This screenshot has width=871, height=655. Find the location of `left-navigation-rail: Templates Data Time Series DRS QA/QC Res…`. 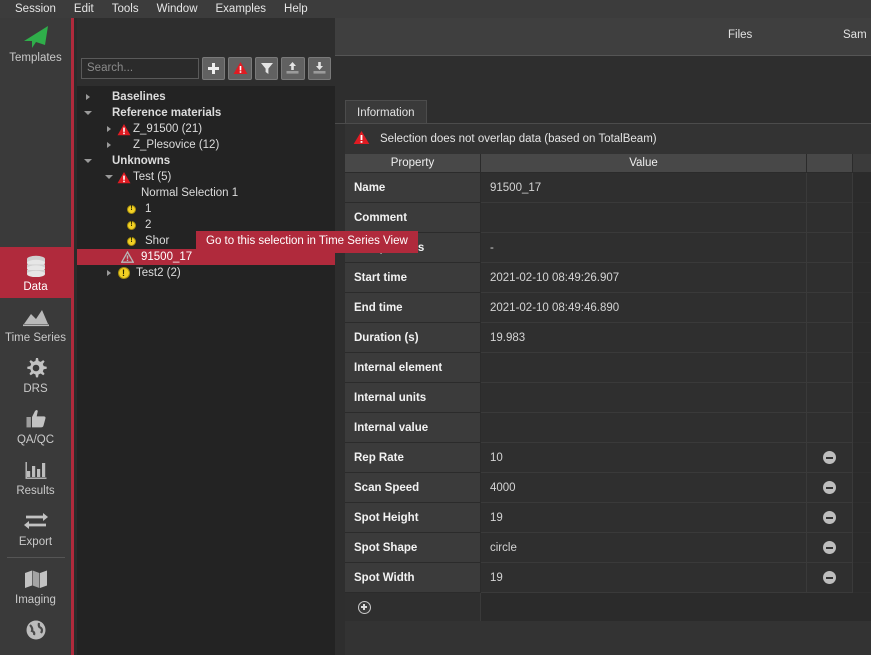

left-navigation-rail: Templates Data Time Series DRS QA/QC Res… is located at coordinates (37, 336).